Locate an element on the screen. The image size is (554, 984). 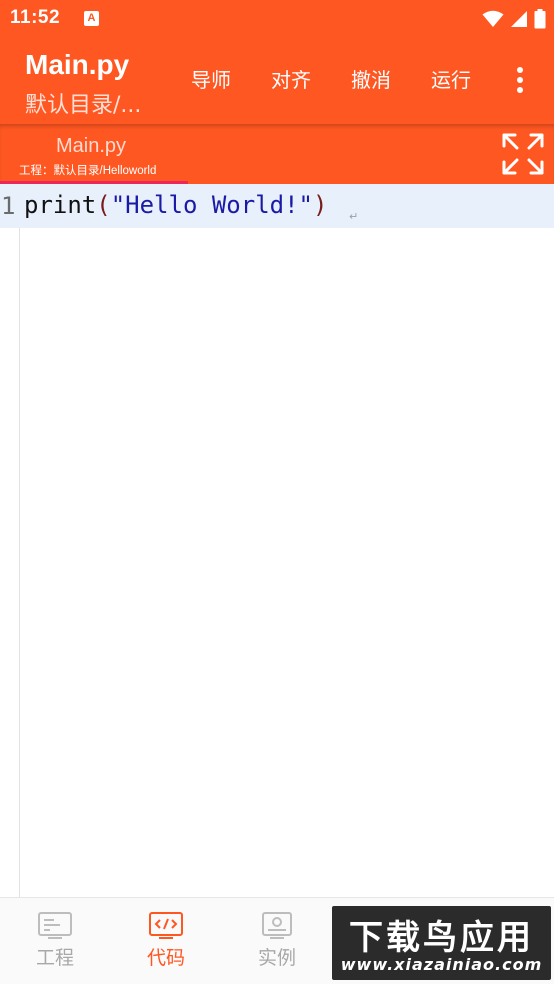
status-time: 11:52 is located at coordinates (35, 17).